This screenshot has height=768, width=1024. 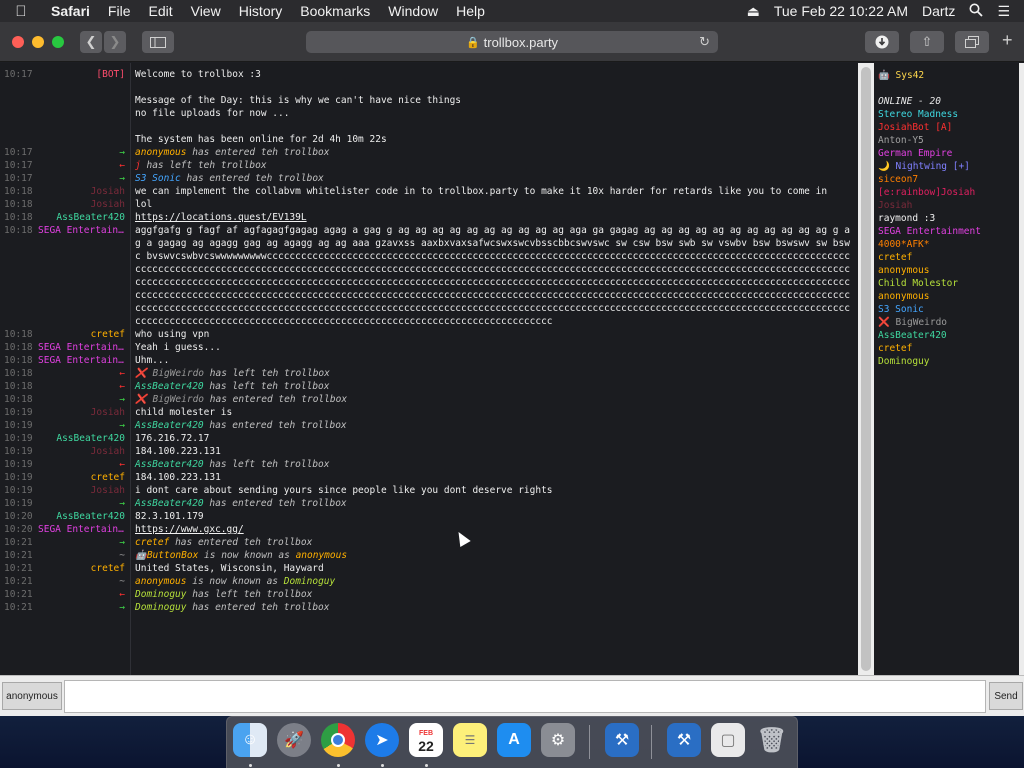 I want to click on notes-icon: ☰, so click(x=470, y=740).